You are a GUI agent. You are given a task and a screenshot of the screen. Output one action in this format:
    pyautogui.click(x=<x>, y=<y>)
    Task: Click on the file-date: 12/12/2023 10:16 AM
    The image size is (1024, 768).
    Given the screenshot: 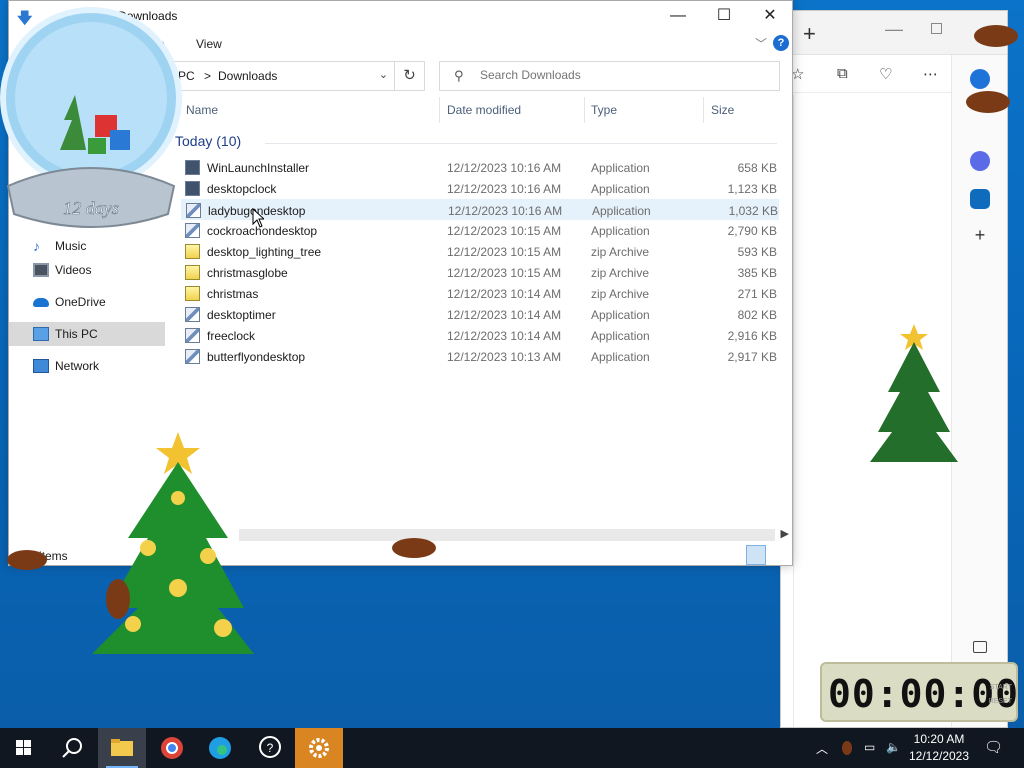 What is the action you would take?
    pyautogui.click(x=504, y=189)
    